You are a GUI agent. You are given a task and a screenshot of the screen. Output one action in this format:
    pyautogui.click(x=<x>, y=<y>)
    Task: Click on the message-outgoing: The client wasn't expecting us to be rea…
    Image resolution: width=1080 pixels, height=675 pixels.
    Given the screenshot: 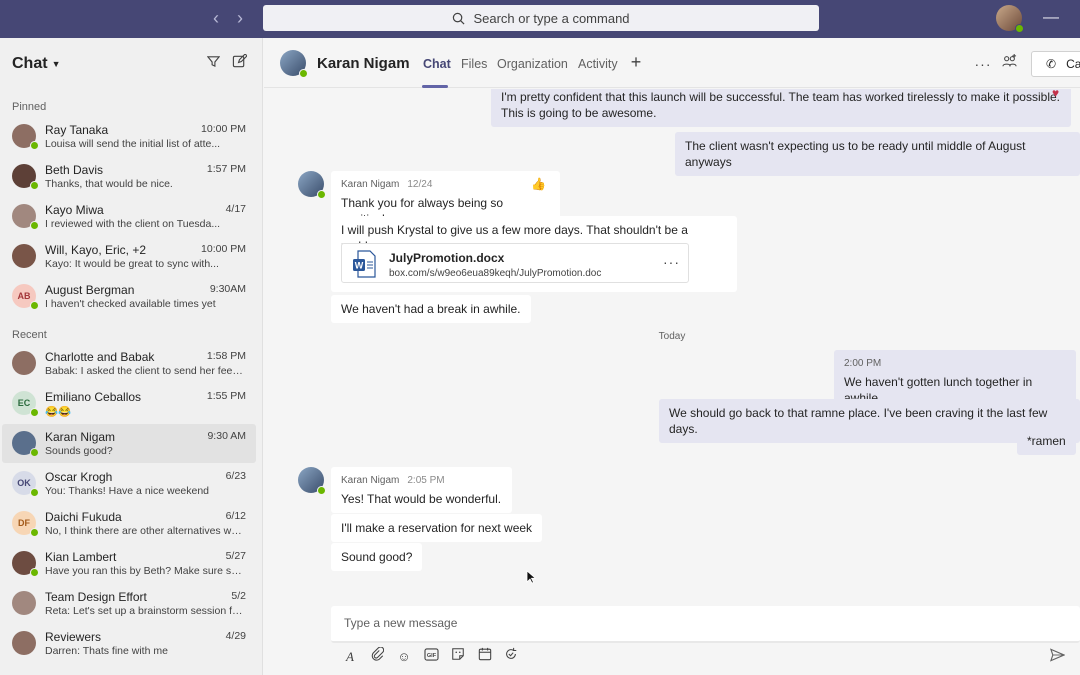 What is the action you would take?
    pyautogui.click(x=877, y=154)
    